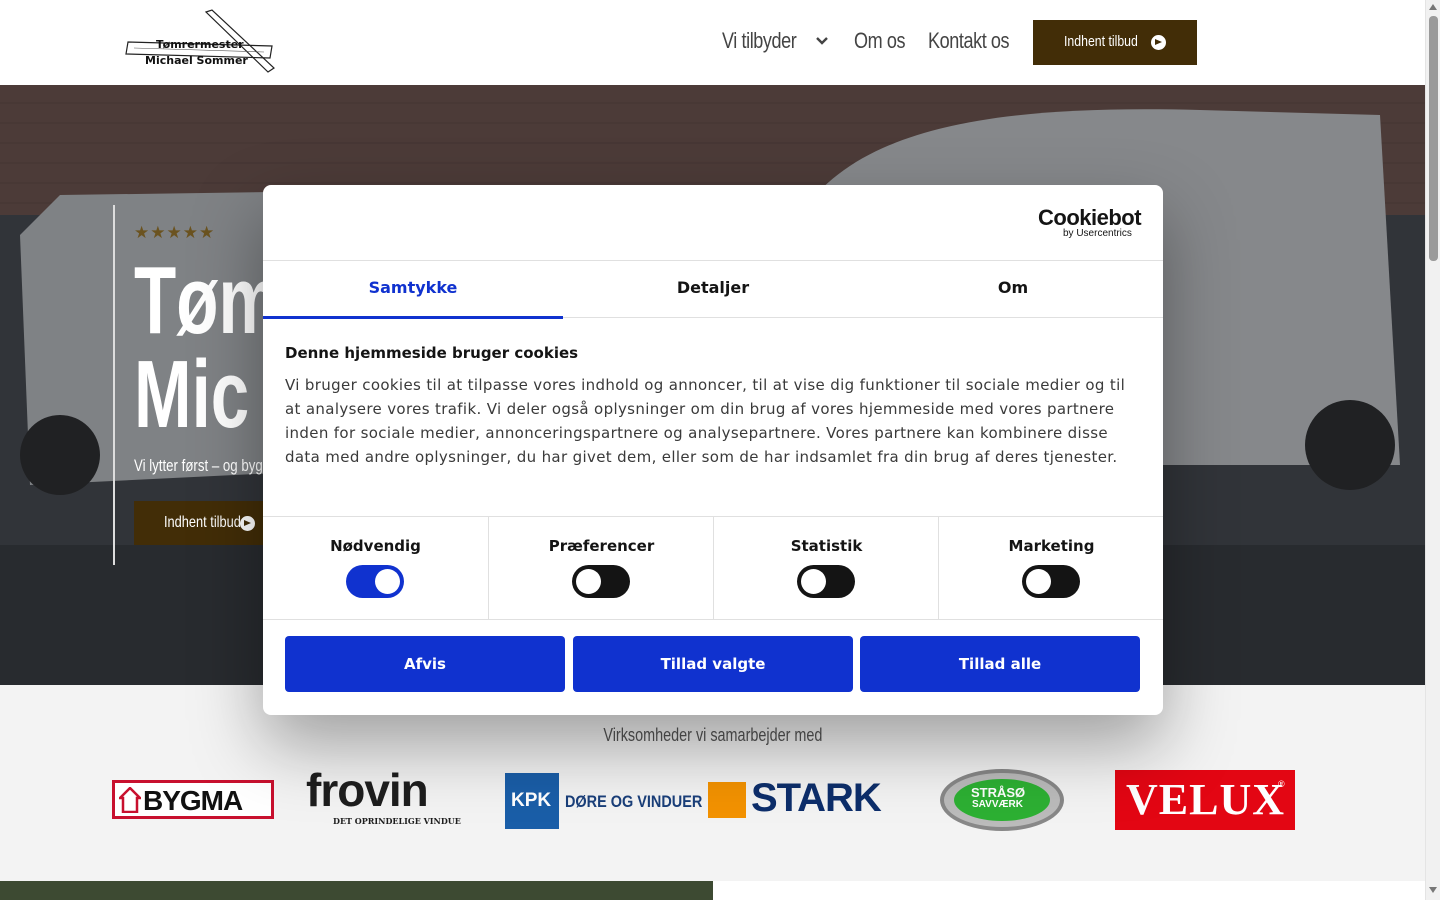 The height and width of the screenshot is (900, 1440). I want to click on velux-logo: VELUX ®, so click(1205, 800).